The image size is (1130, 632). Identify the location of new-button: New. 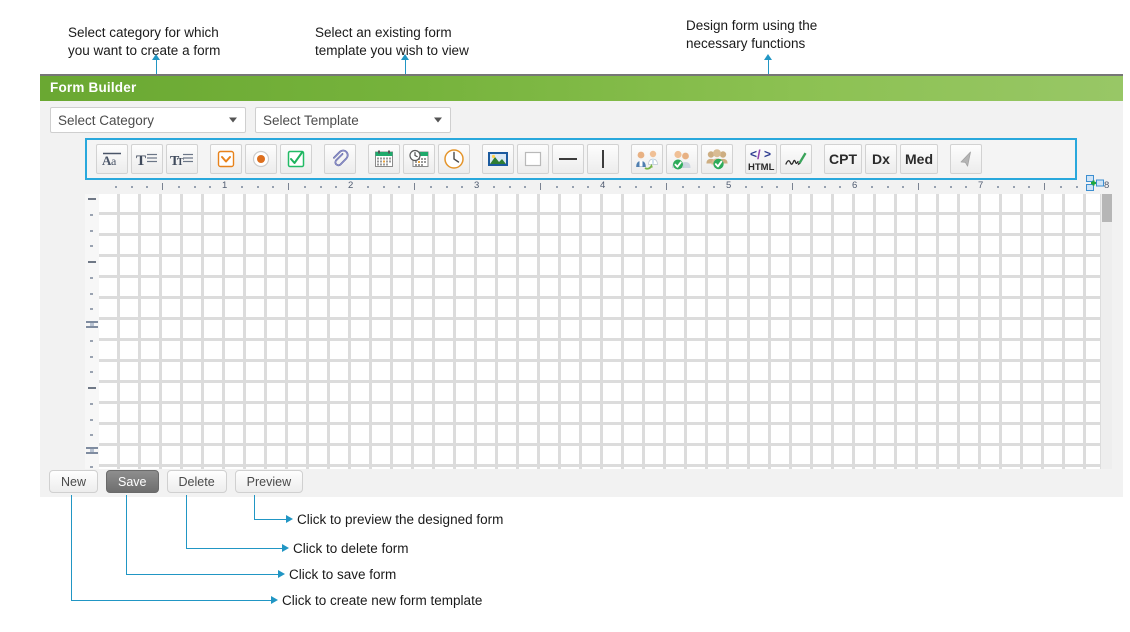
(74, 481).